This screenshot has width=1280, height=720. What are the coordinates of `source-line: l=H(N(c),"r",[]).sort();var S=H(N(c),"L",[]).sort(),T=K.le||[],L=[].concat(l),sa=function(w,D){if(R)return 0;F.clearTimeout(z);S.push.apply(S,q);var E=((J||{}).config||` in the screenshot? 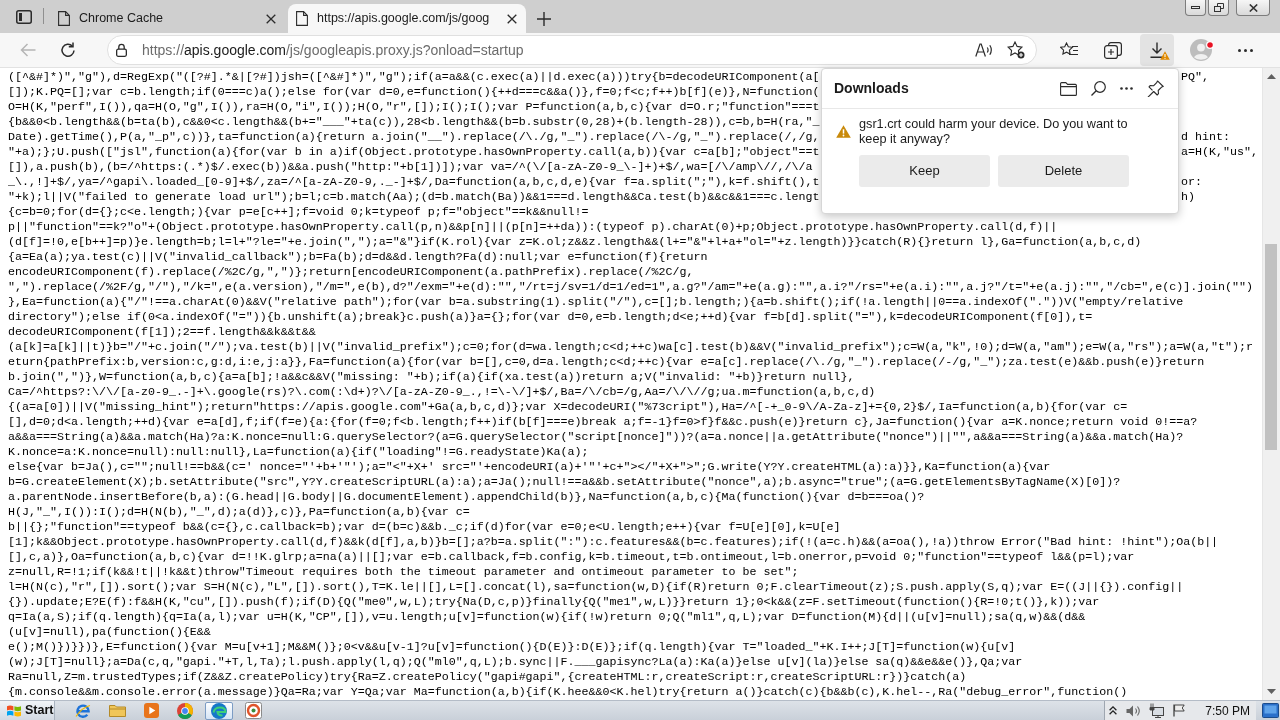 It's located at (596, 587).